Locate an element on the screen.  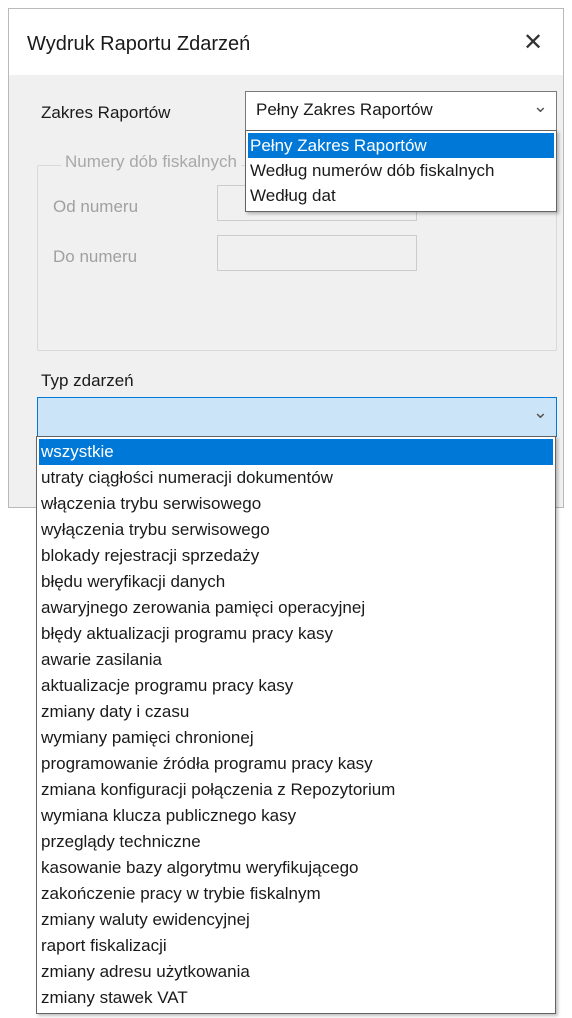
close-button: ✕ is located at coordinates (533, 43).